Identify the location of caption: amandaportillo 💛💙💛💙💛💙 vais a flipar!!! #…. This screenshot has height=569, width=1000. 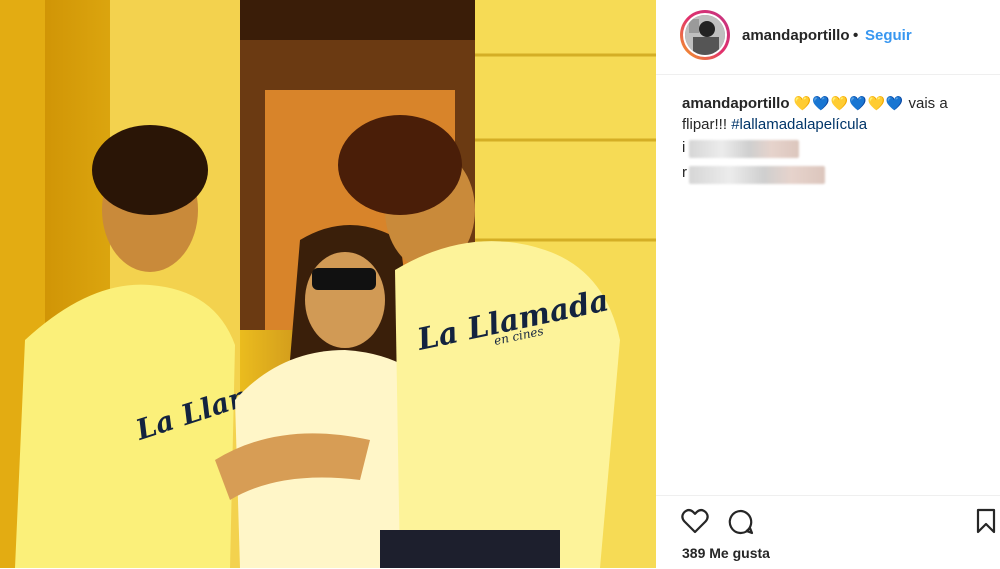
(832, 114).